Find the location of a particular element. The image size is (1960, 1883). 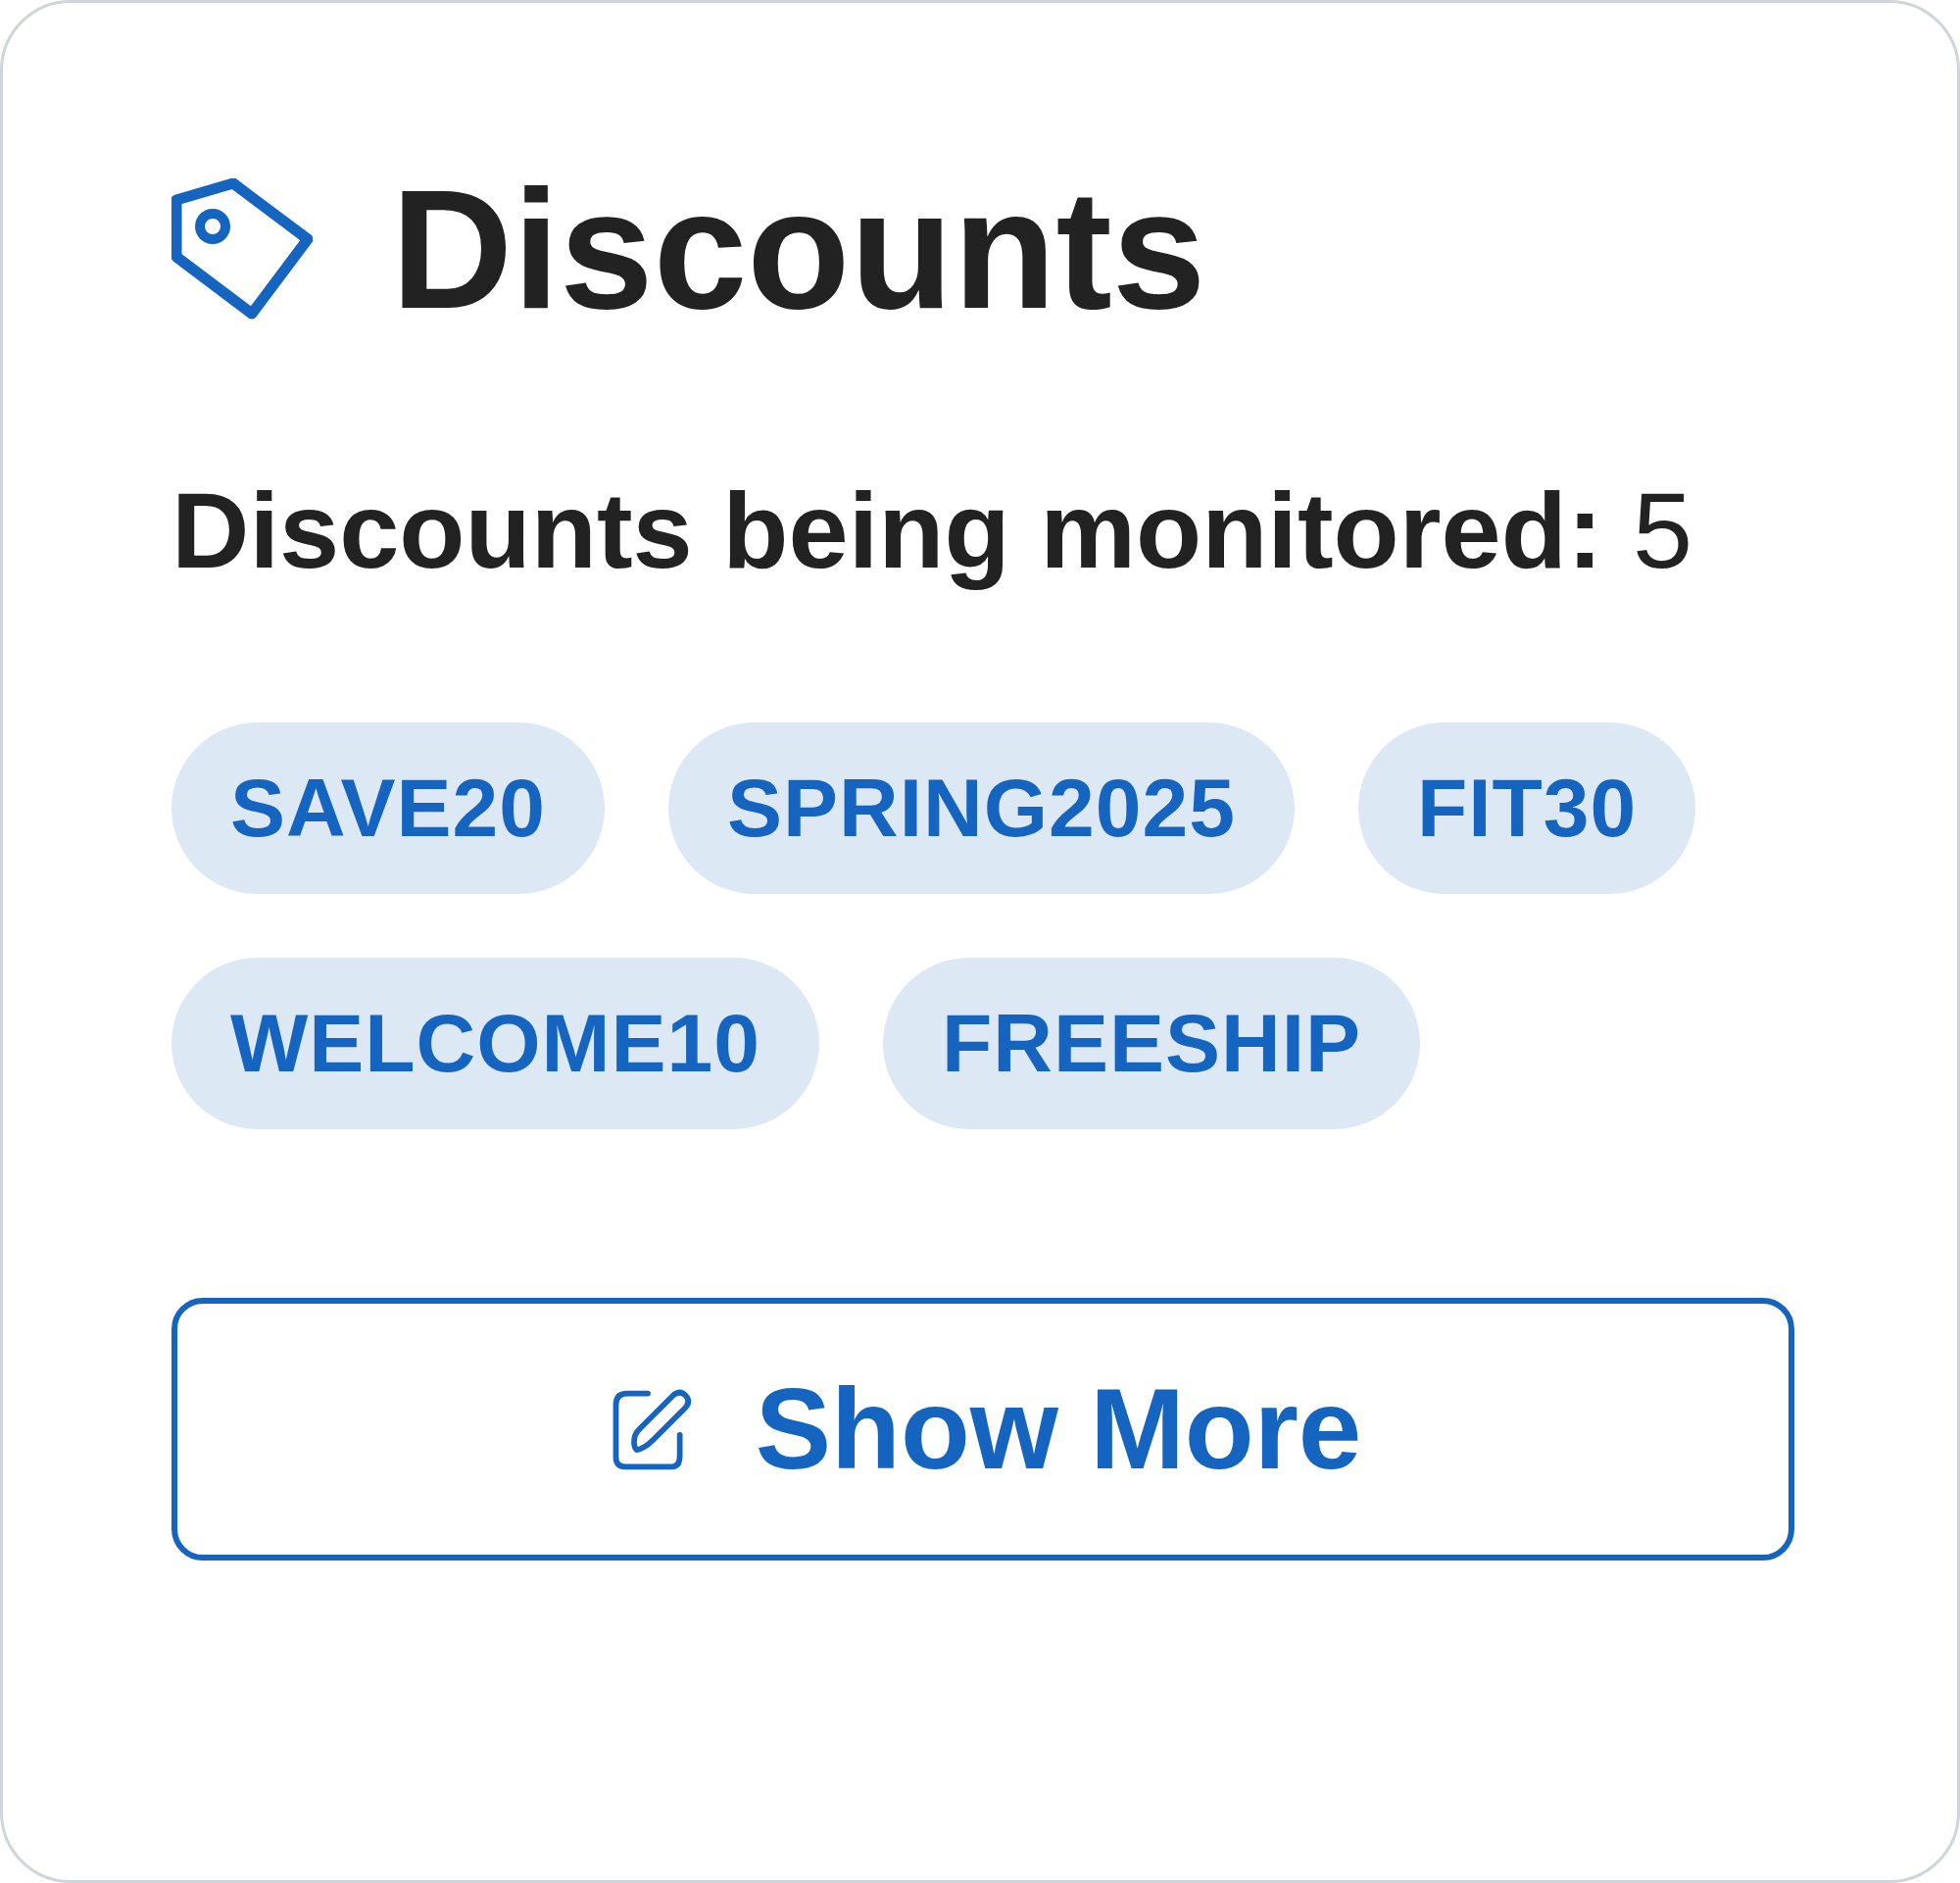

discount-code-chip: SAVE20 is located at coordinates (388, 808).